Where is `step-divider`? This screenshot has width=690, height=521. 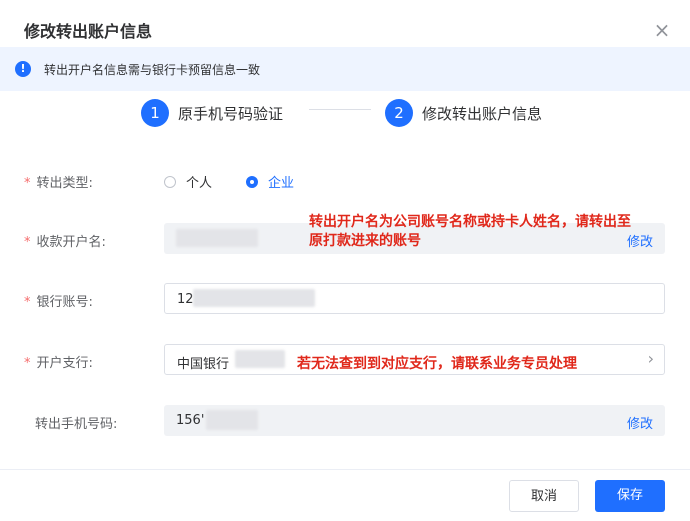
step-divider is located at coordinates (340, 109).